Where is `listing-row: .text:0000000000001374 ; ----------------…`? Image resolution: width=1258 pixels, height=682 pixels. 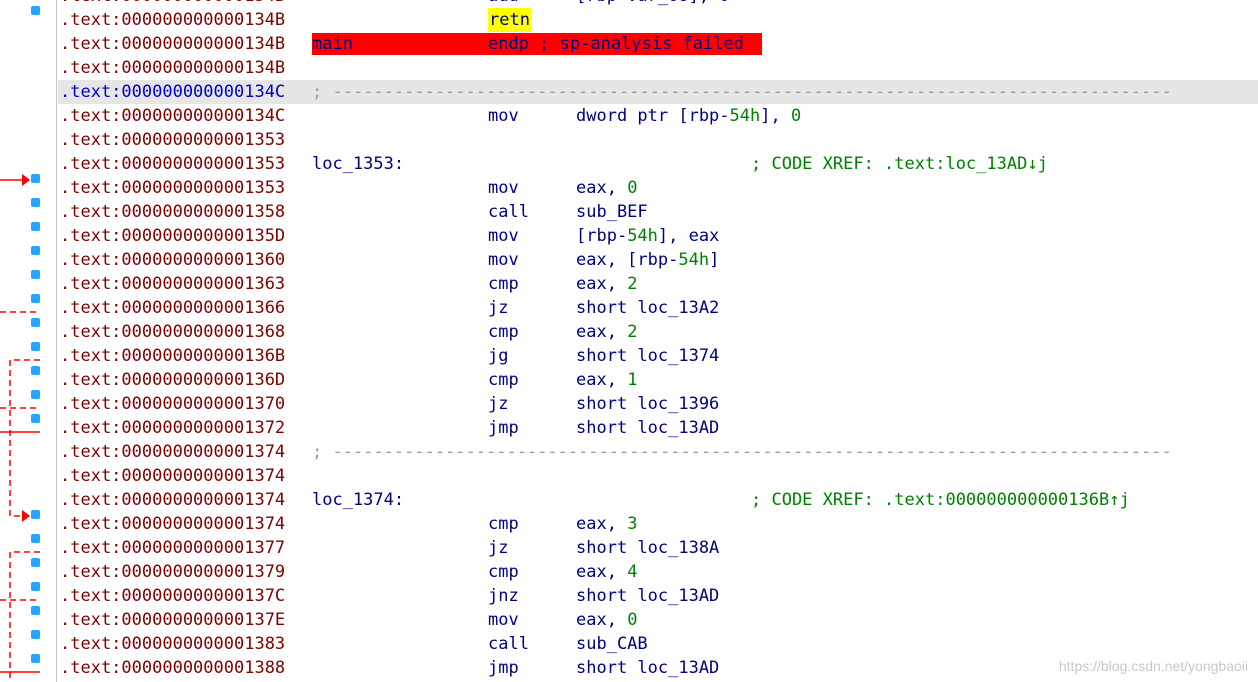
listing-row: .text:0000000000001374 ; ----------------… is located at coordinates (658, 452).